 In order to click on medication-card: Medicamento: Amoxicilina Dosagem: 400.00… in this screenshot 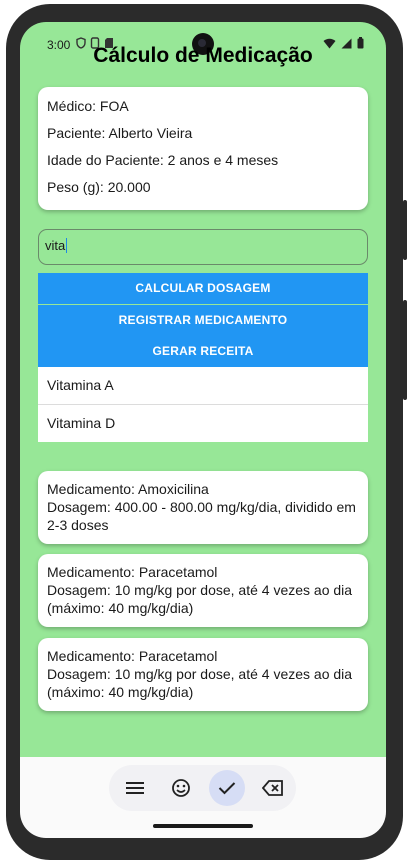, I will do `click(203, 507)`.